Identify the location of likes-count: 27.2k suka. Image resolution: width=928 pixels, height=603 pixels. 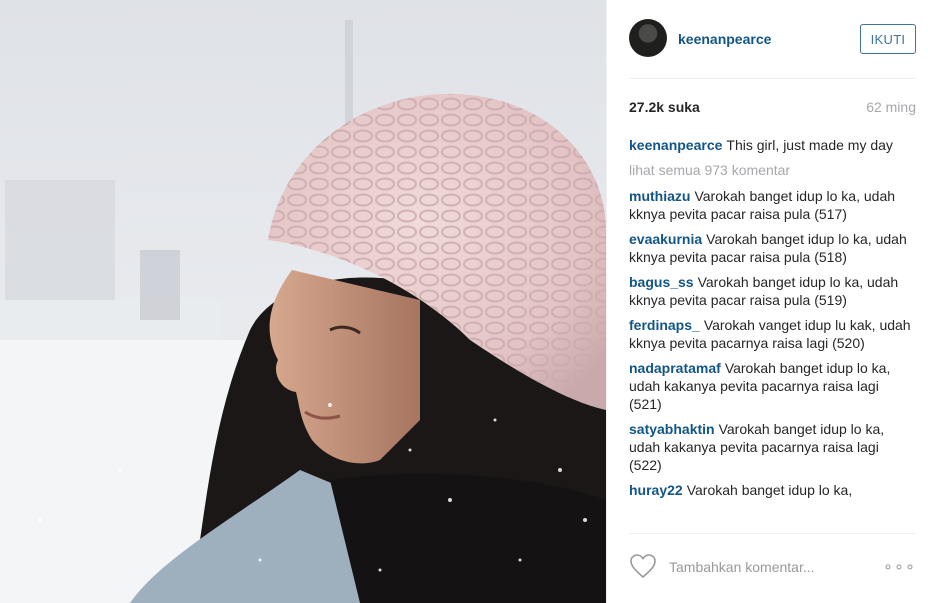
(664, 107).